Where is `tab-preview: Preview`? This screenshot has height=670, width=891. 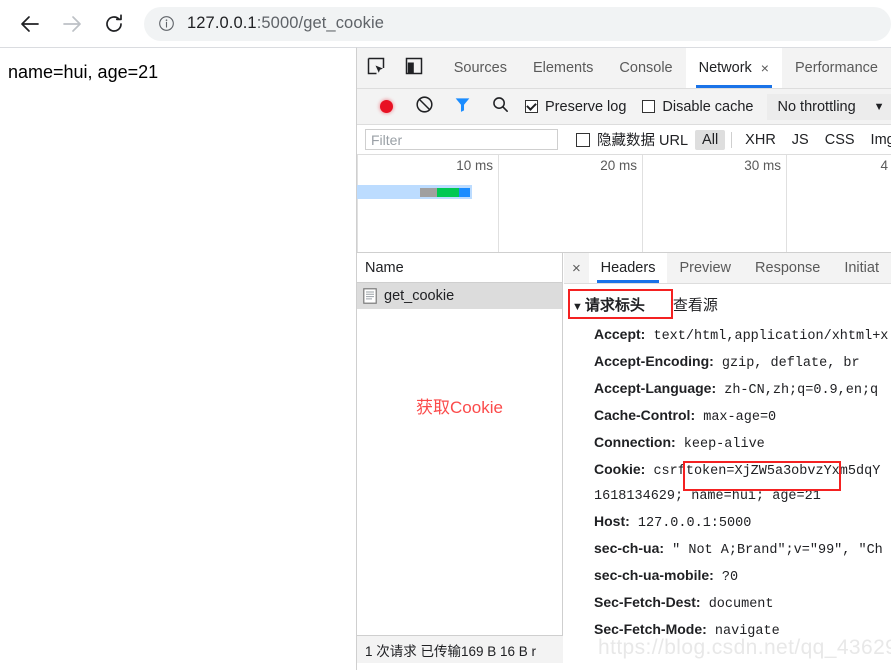
tab-preview: Preview is located at coordinates (705, 268).